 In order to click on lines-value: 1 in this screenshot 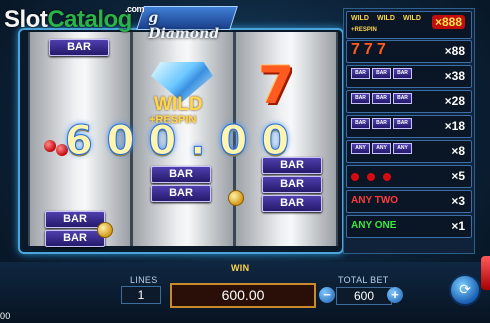, I will do `click(141, 295)`.